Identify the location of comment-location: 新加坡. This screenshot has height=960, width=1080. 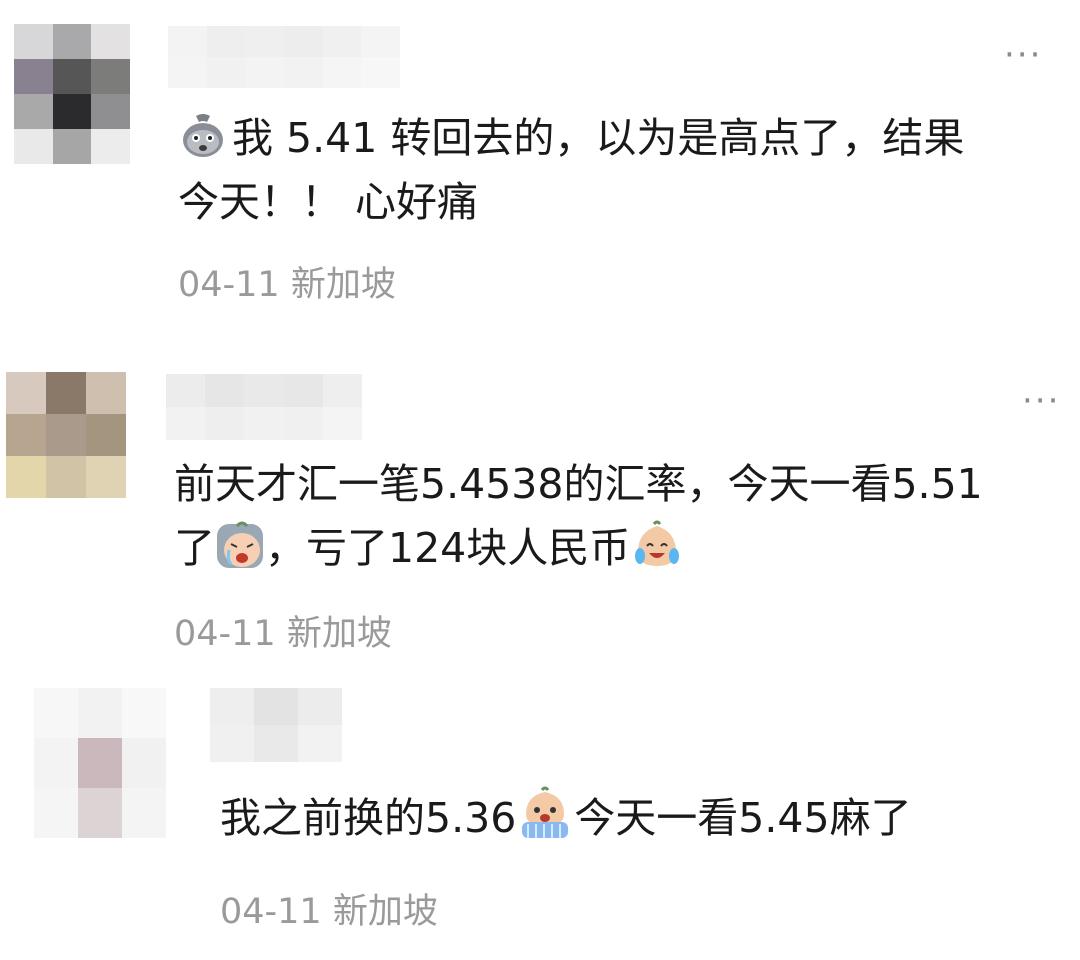
(385, 912).